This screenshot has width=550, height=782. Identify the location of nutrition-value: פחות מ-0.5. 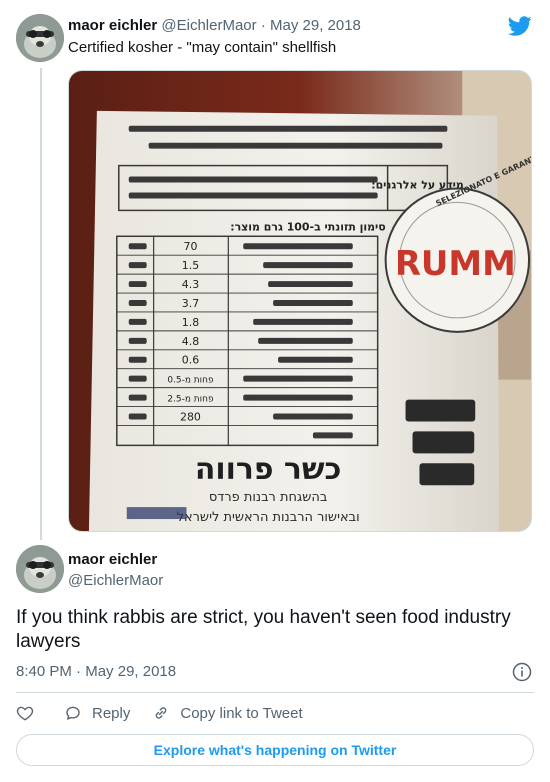
(190, 381).